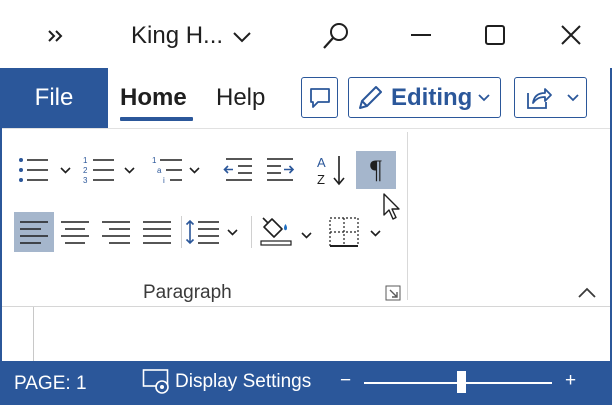 The height and width of the screenshot is (405, 612). I want to click on pencil-icon, so click(370, 97).